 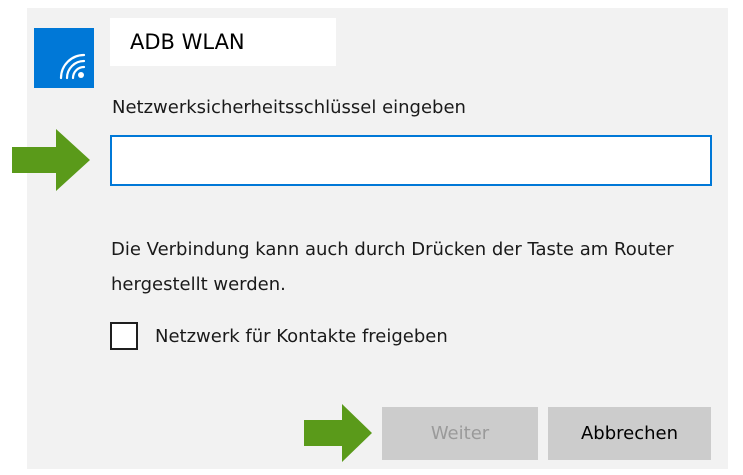 I want to click on network-key-input, so click(x=411, y=160).